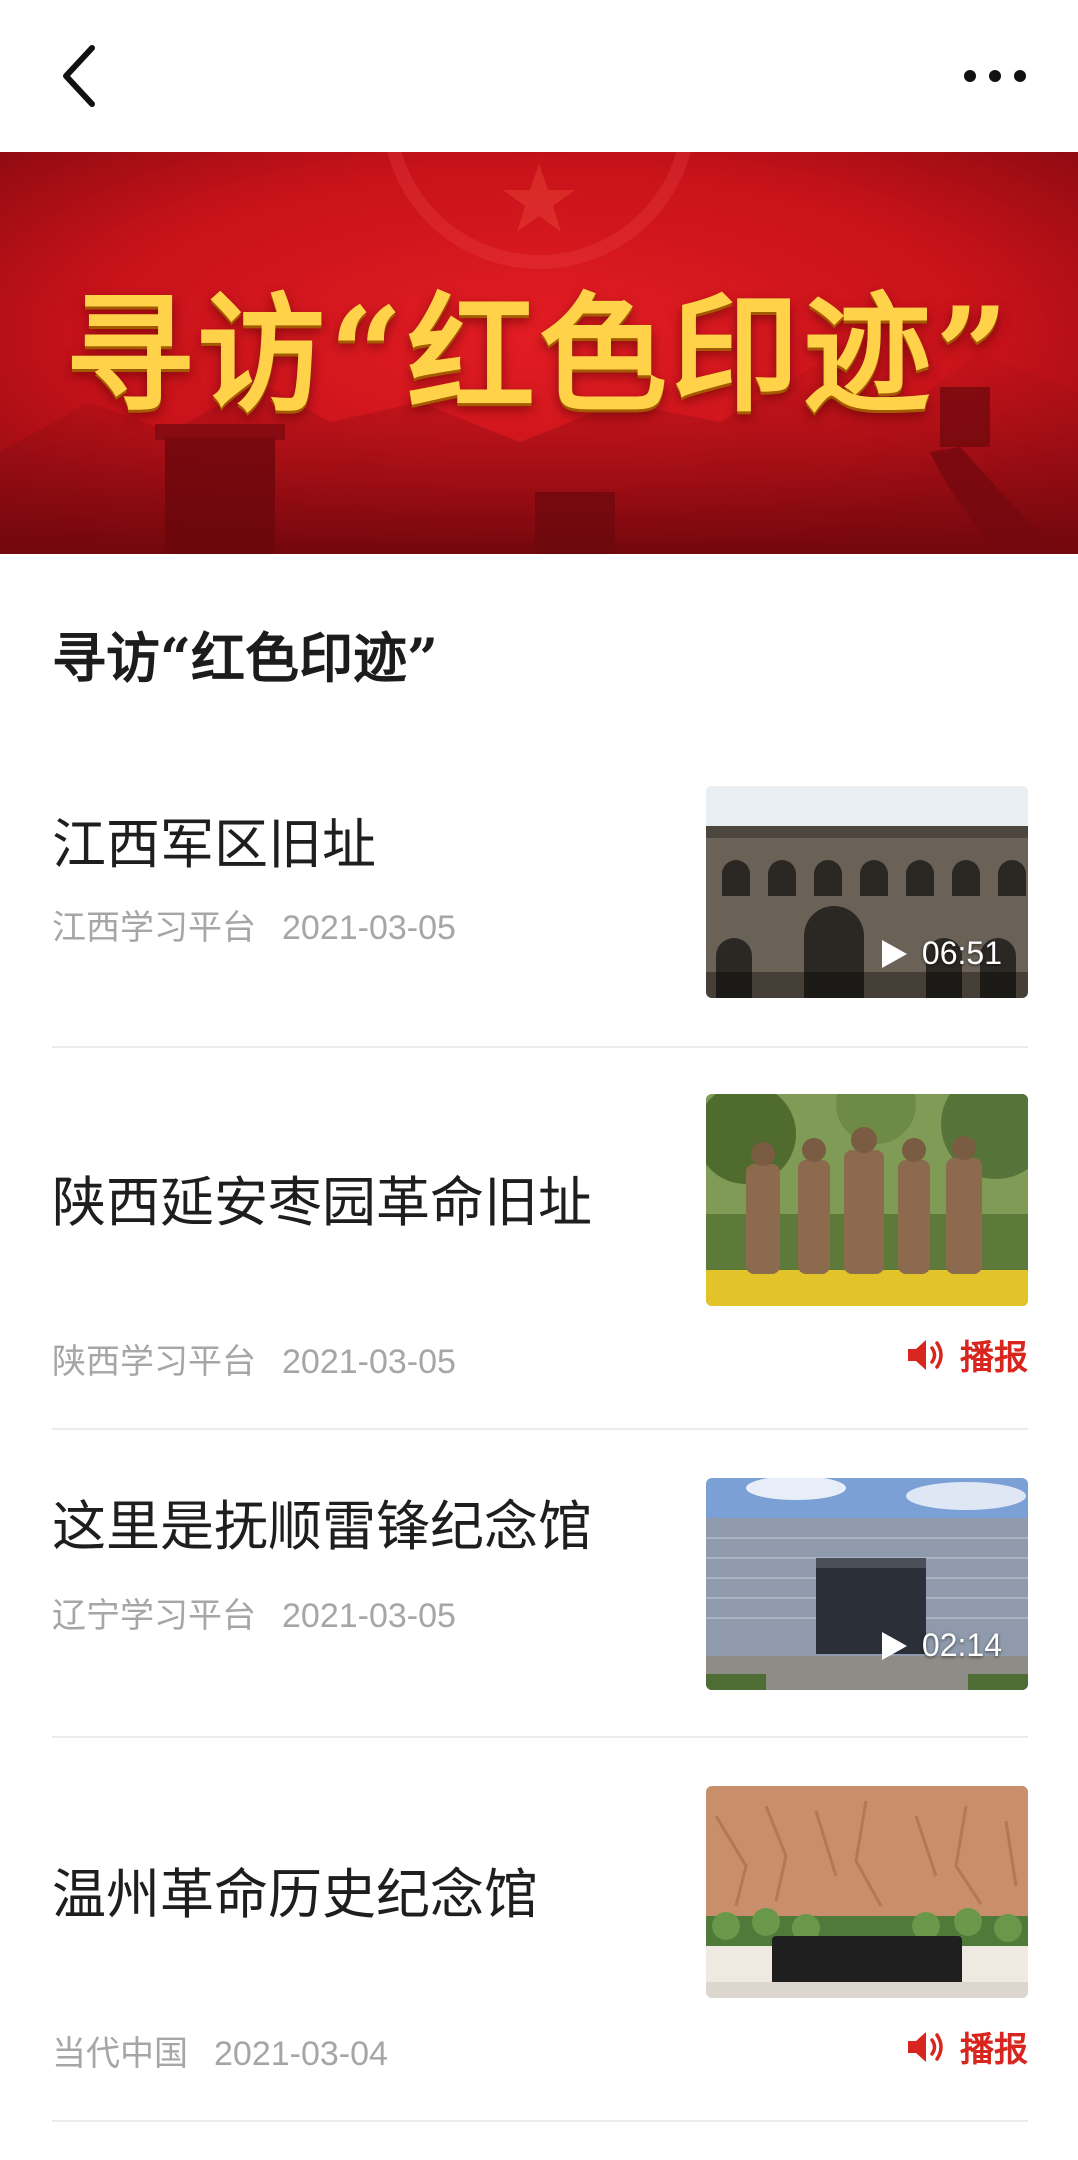 This screenshot has height=2160, width=1078. I want to click on item-title: 江西军区旧址, so click(214, 844).